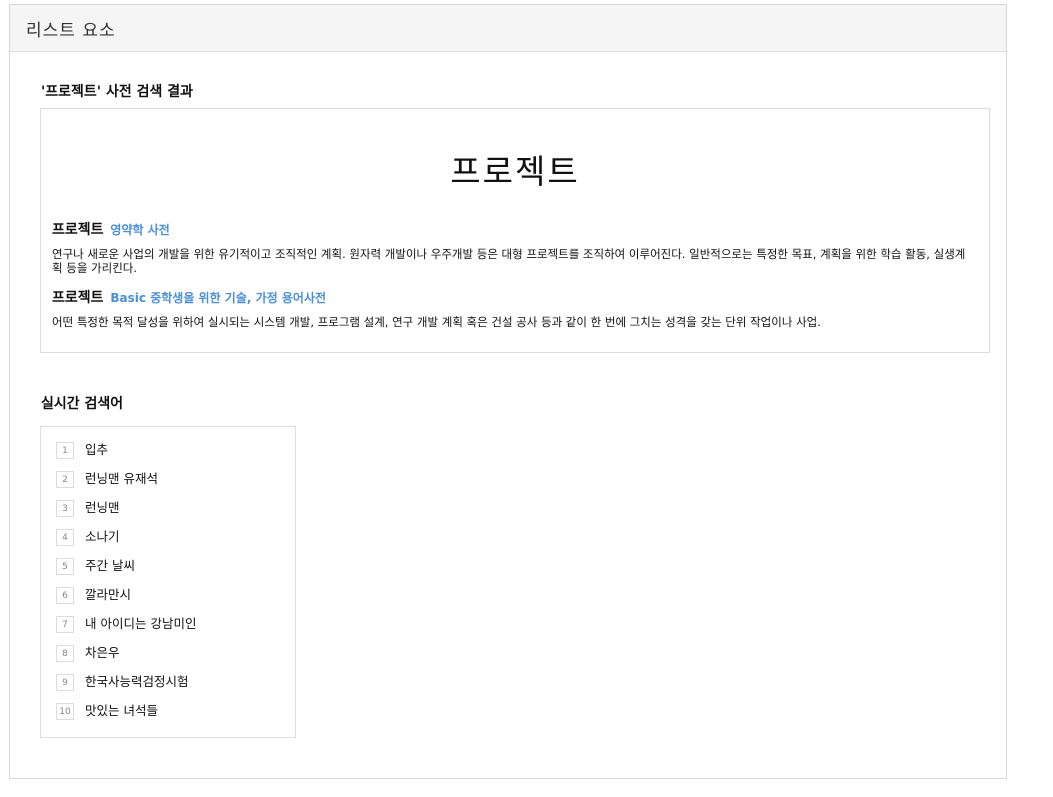  What do you see at coordinates (65, 624) in the screenshot?
I see `rank-number: 7` at bounding box center [65, 624].